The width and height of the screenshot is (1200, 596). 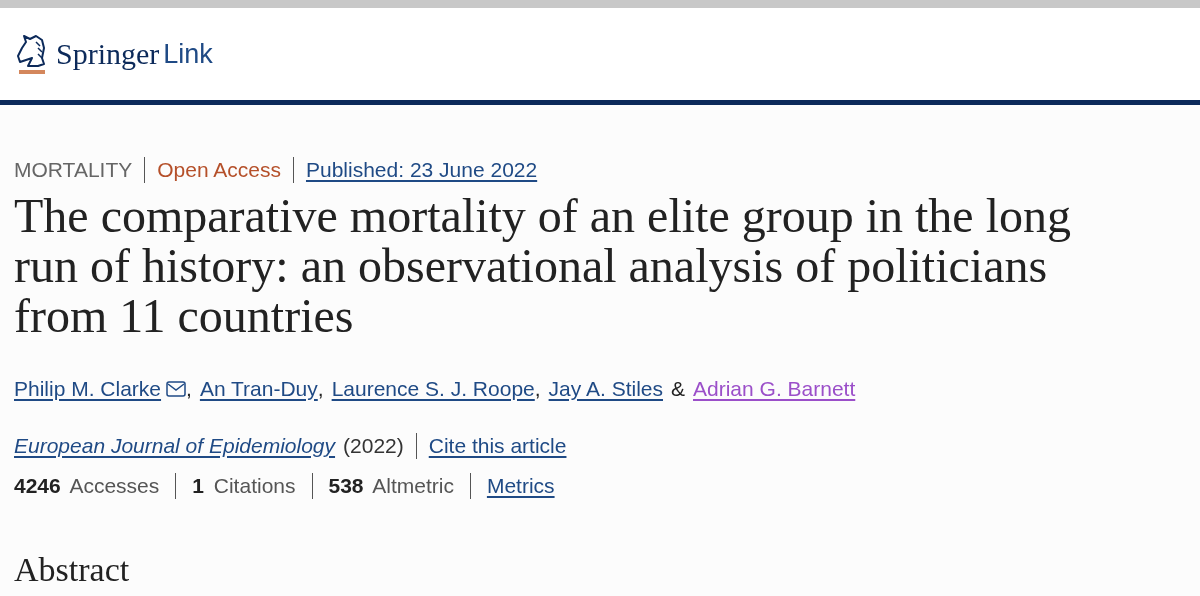 I want to click on metrics-link: Metrics, so click(x=520, y=486).